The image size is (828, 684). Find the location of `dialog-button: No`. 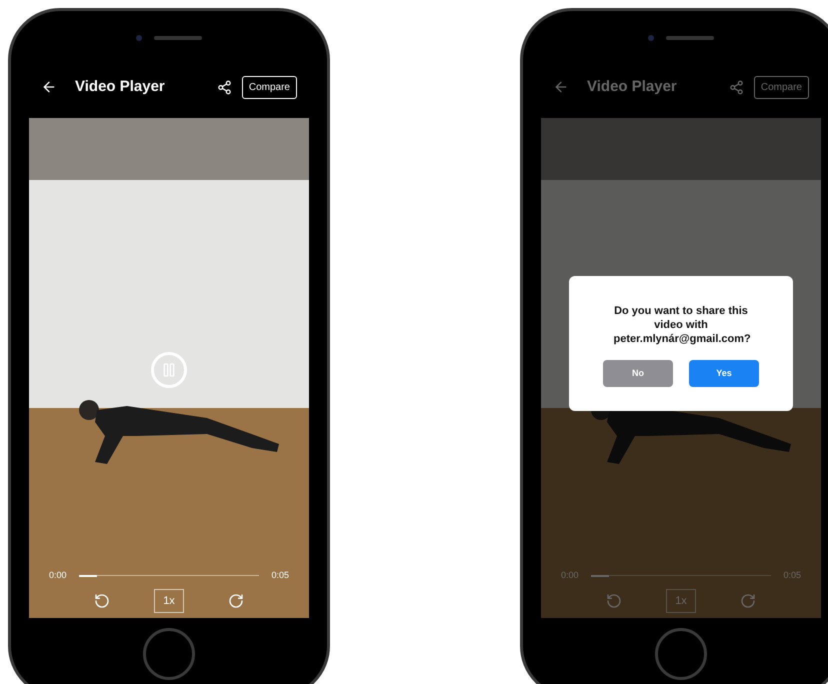

dialog-button: No is located at coordinates (638, 373).